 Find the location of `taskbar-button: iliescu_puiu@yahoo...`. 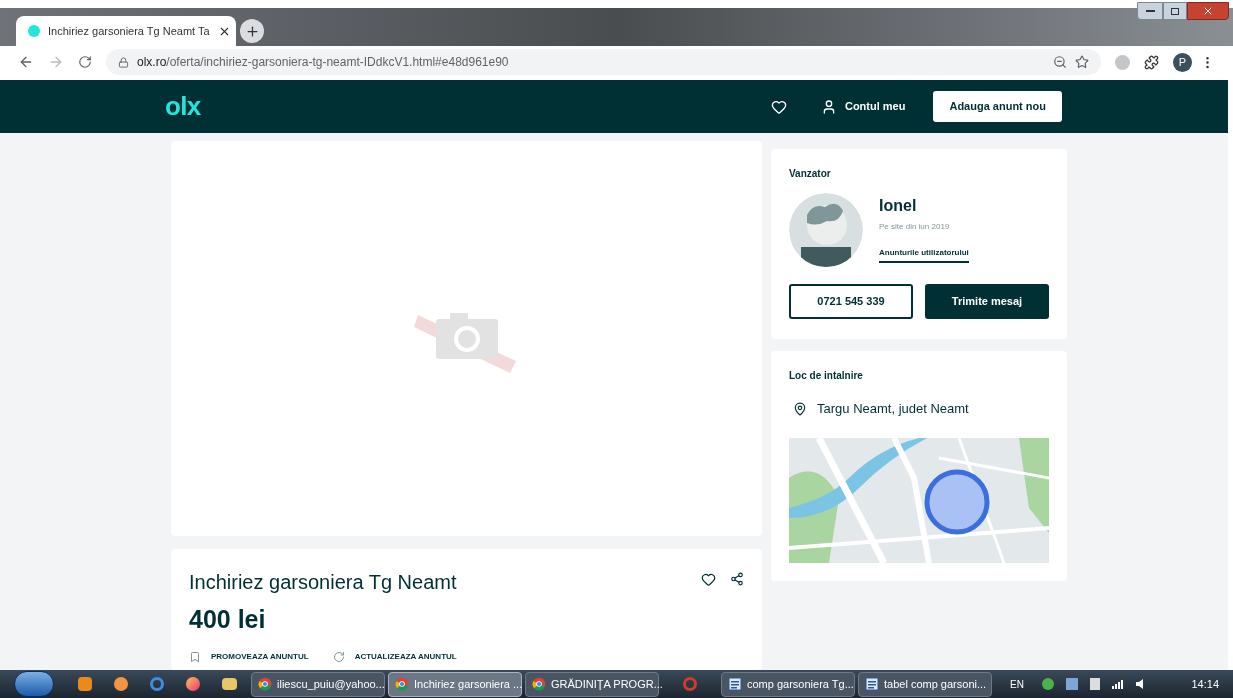

taskbar-button: iliescu_puiu@yahoo... is located at coordinates (318, 684).